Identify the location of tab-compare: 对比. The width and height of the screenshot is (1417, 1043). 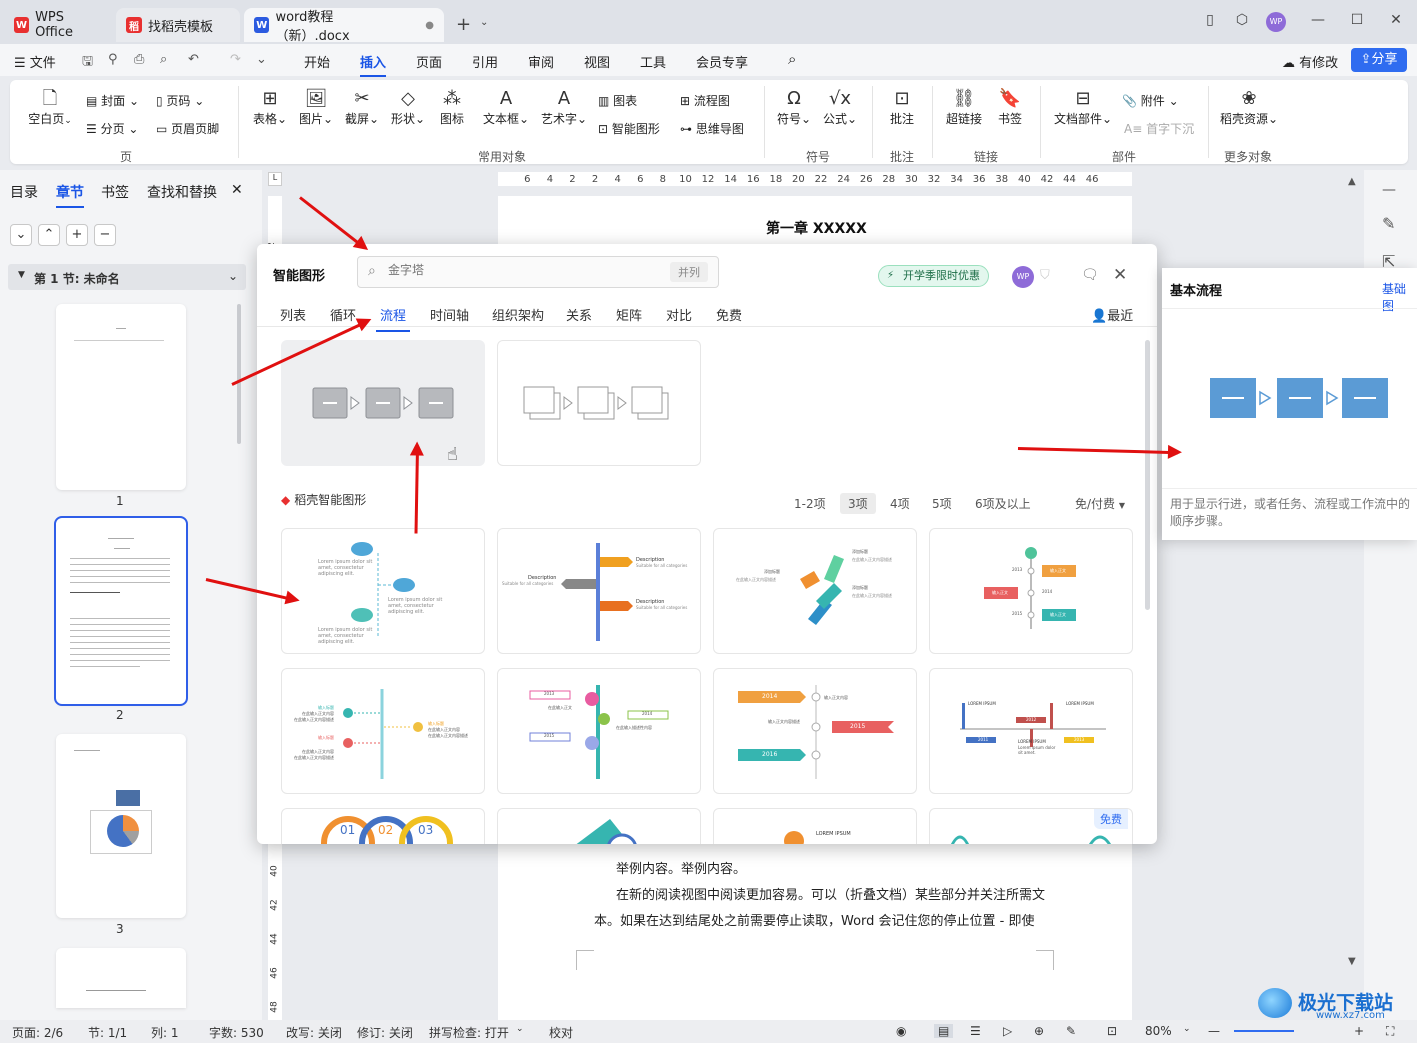
(679, 314).